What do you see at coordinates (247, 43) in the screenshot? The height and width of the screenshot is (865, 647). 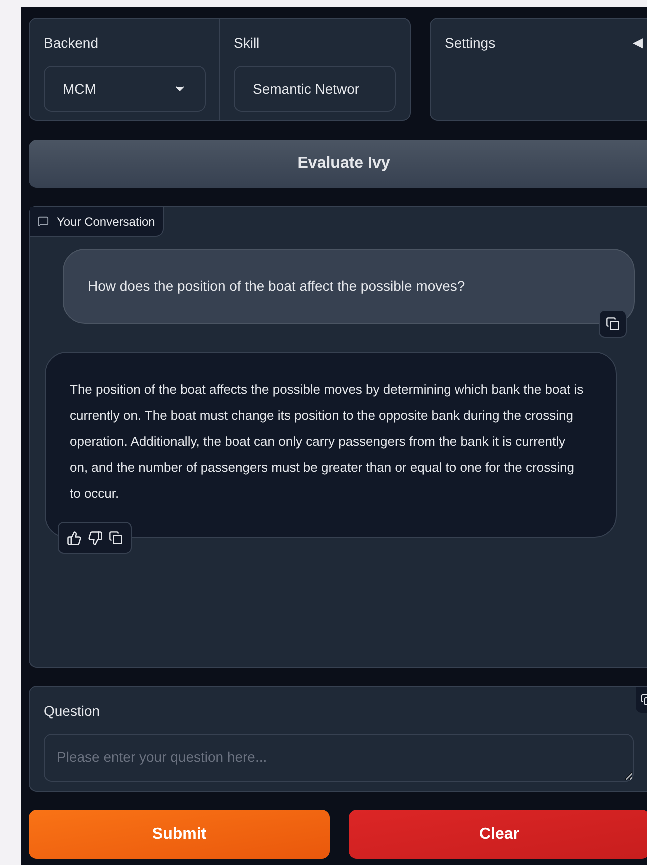 I see `skill-label: Skill` at bounding box center [247, 43].